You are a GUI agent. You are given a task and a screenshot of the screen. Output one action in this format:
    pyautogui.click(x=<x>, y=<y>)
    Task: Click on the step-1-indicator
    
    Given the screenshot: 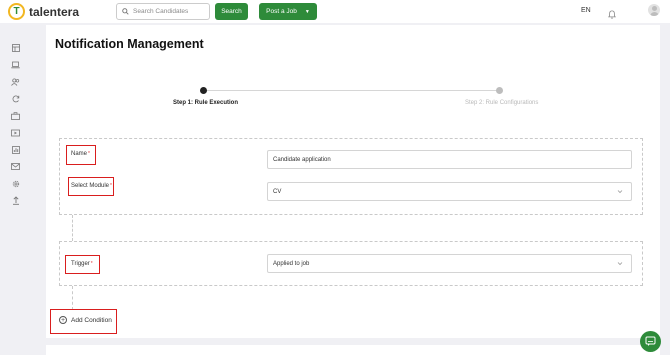 What is the action you would take?
    pyautogui.click(x=203, y=90)
    